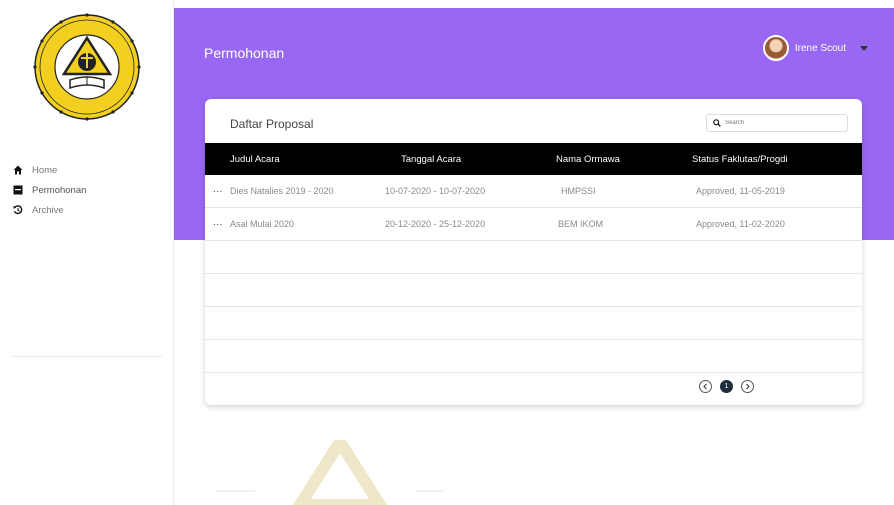 The width and height of the screenshot is (894, 505). What do you see at coordinates (717, 123) in the screenshot?
I see `search-icon` at bounding box center [717, 123].